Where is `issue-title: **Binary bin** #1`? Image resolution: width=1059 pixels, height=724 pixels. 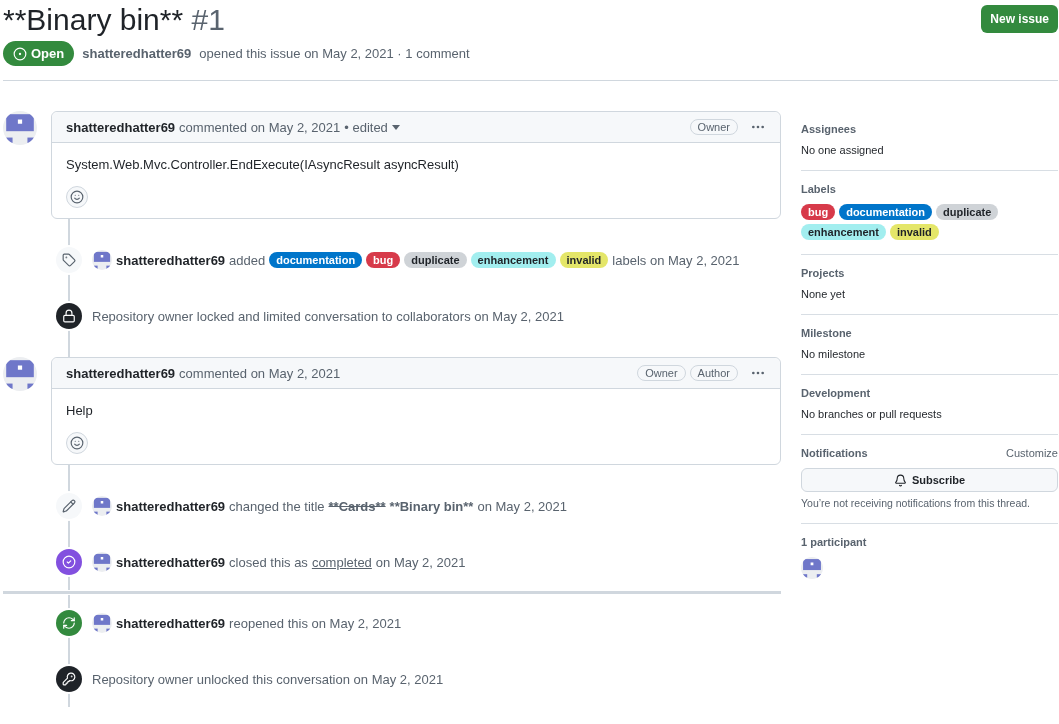 issue-title: **Binary bin** #1 is located at coordinates (114, 20).